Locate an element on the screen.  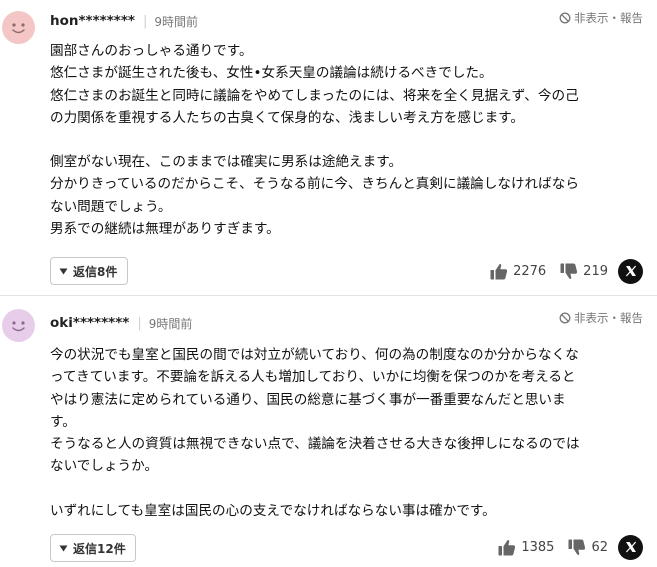
replies-button: 返信8件 is located at coordinates (89, 271).